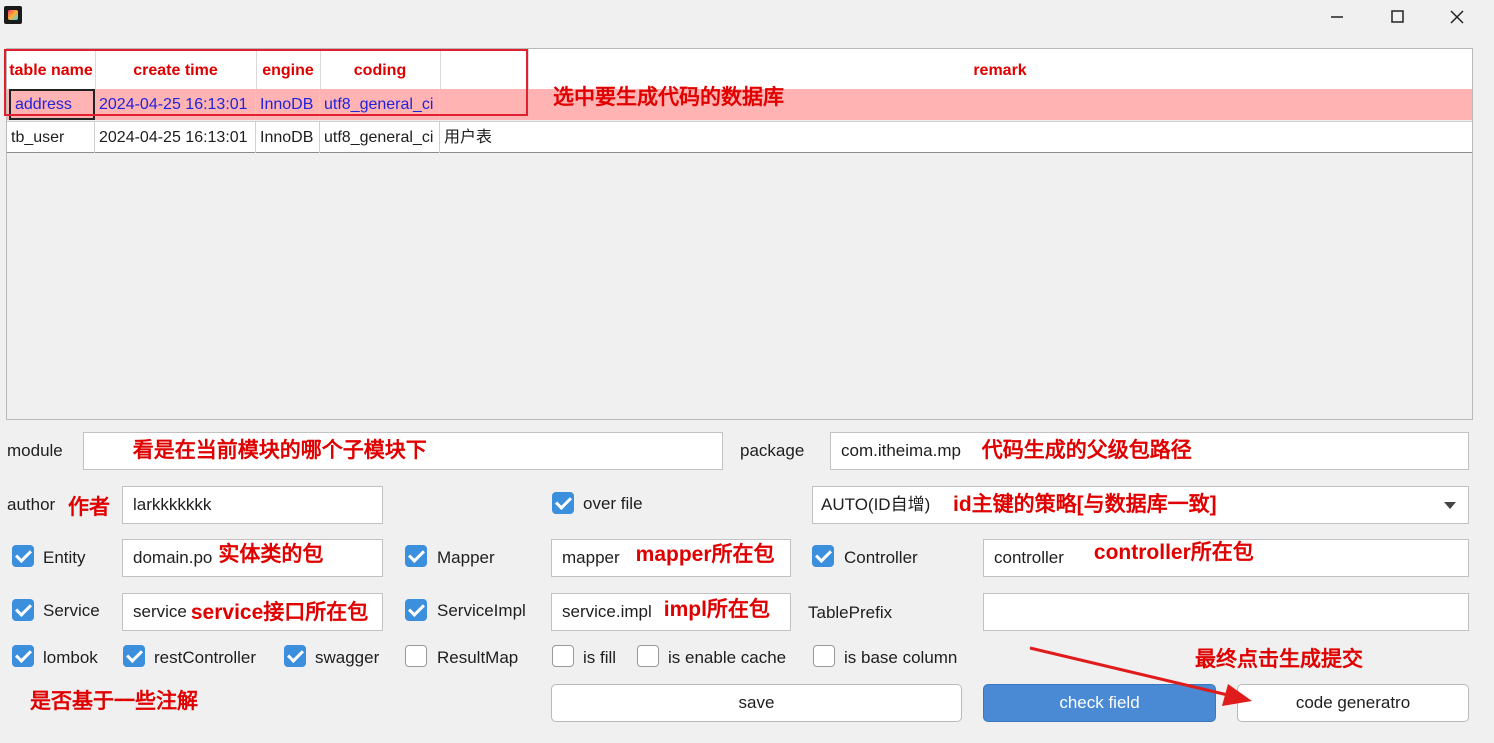 The image size is (1494, 743). Describe the element at coordinates (747, 18) in the screenshot. I see `title-bar` at that location.